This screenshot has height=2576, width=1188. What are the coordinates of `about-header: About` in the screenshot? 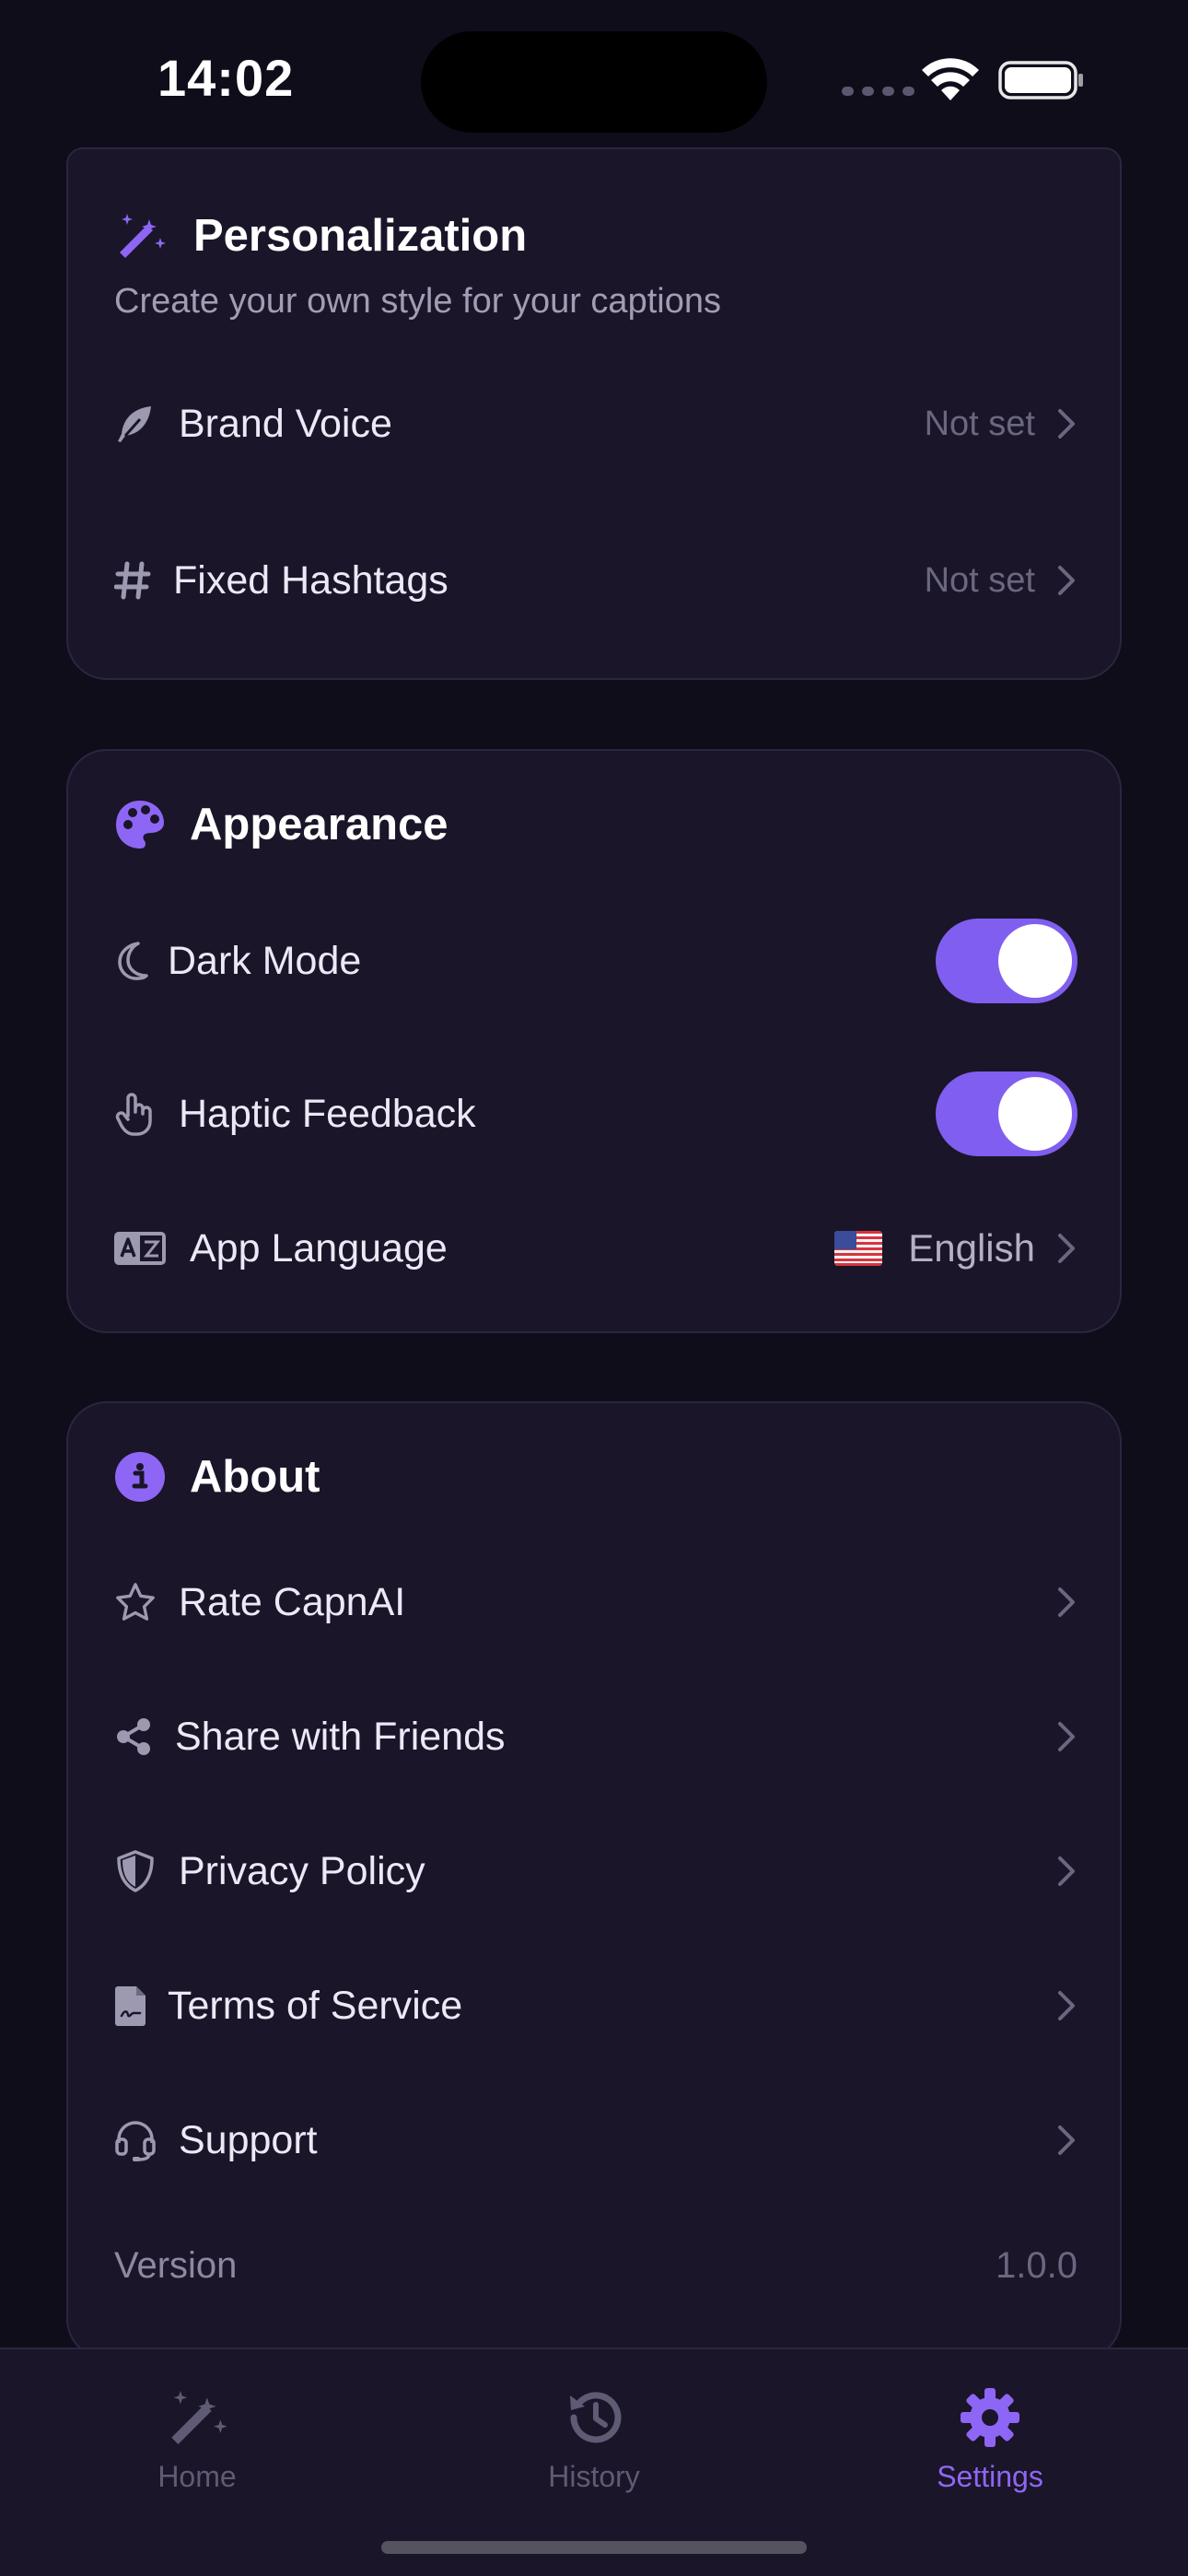 It's located at (217, 1477).